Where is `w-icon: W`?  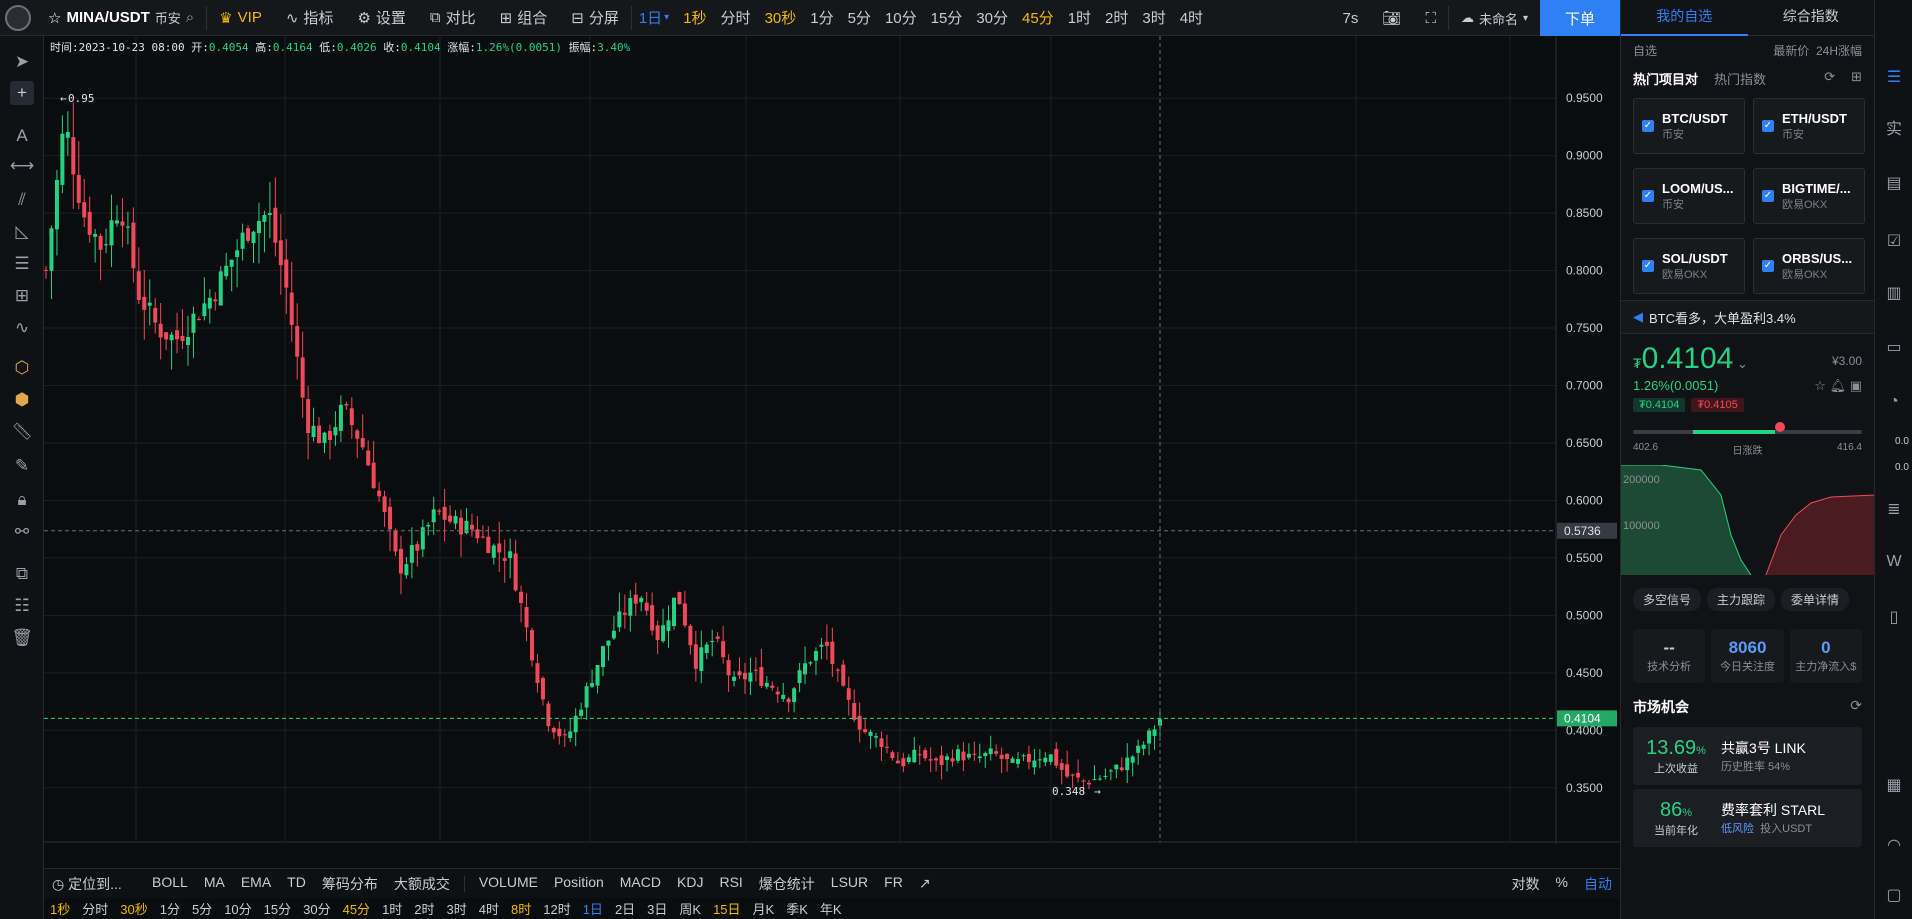 w-icon: W is located at coordinates (1894, 562).